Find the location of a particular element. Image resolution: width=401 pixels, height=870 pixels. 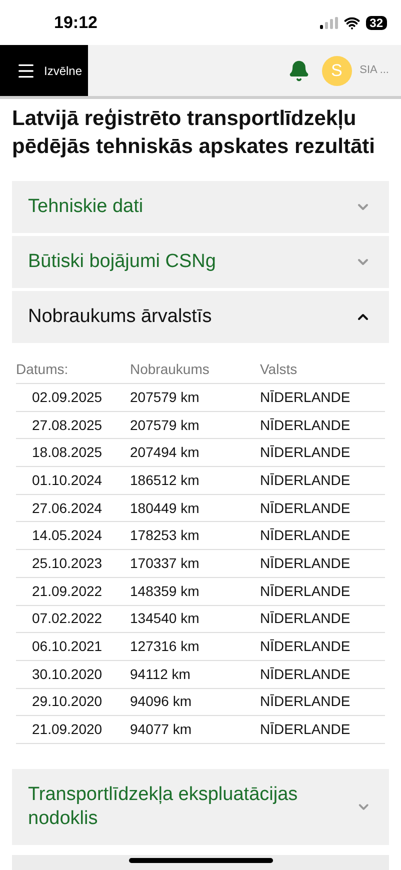

table-cell-text: 30.10.2020 is located at coordinates (66, 674).